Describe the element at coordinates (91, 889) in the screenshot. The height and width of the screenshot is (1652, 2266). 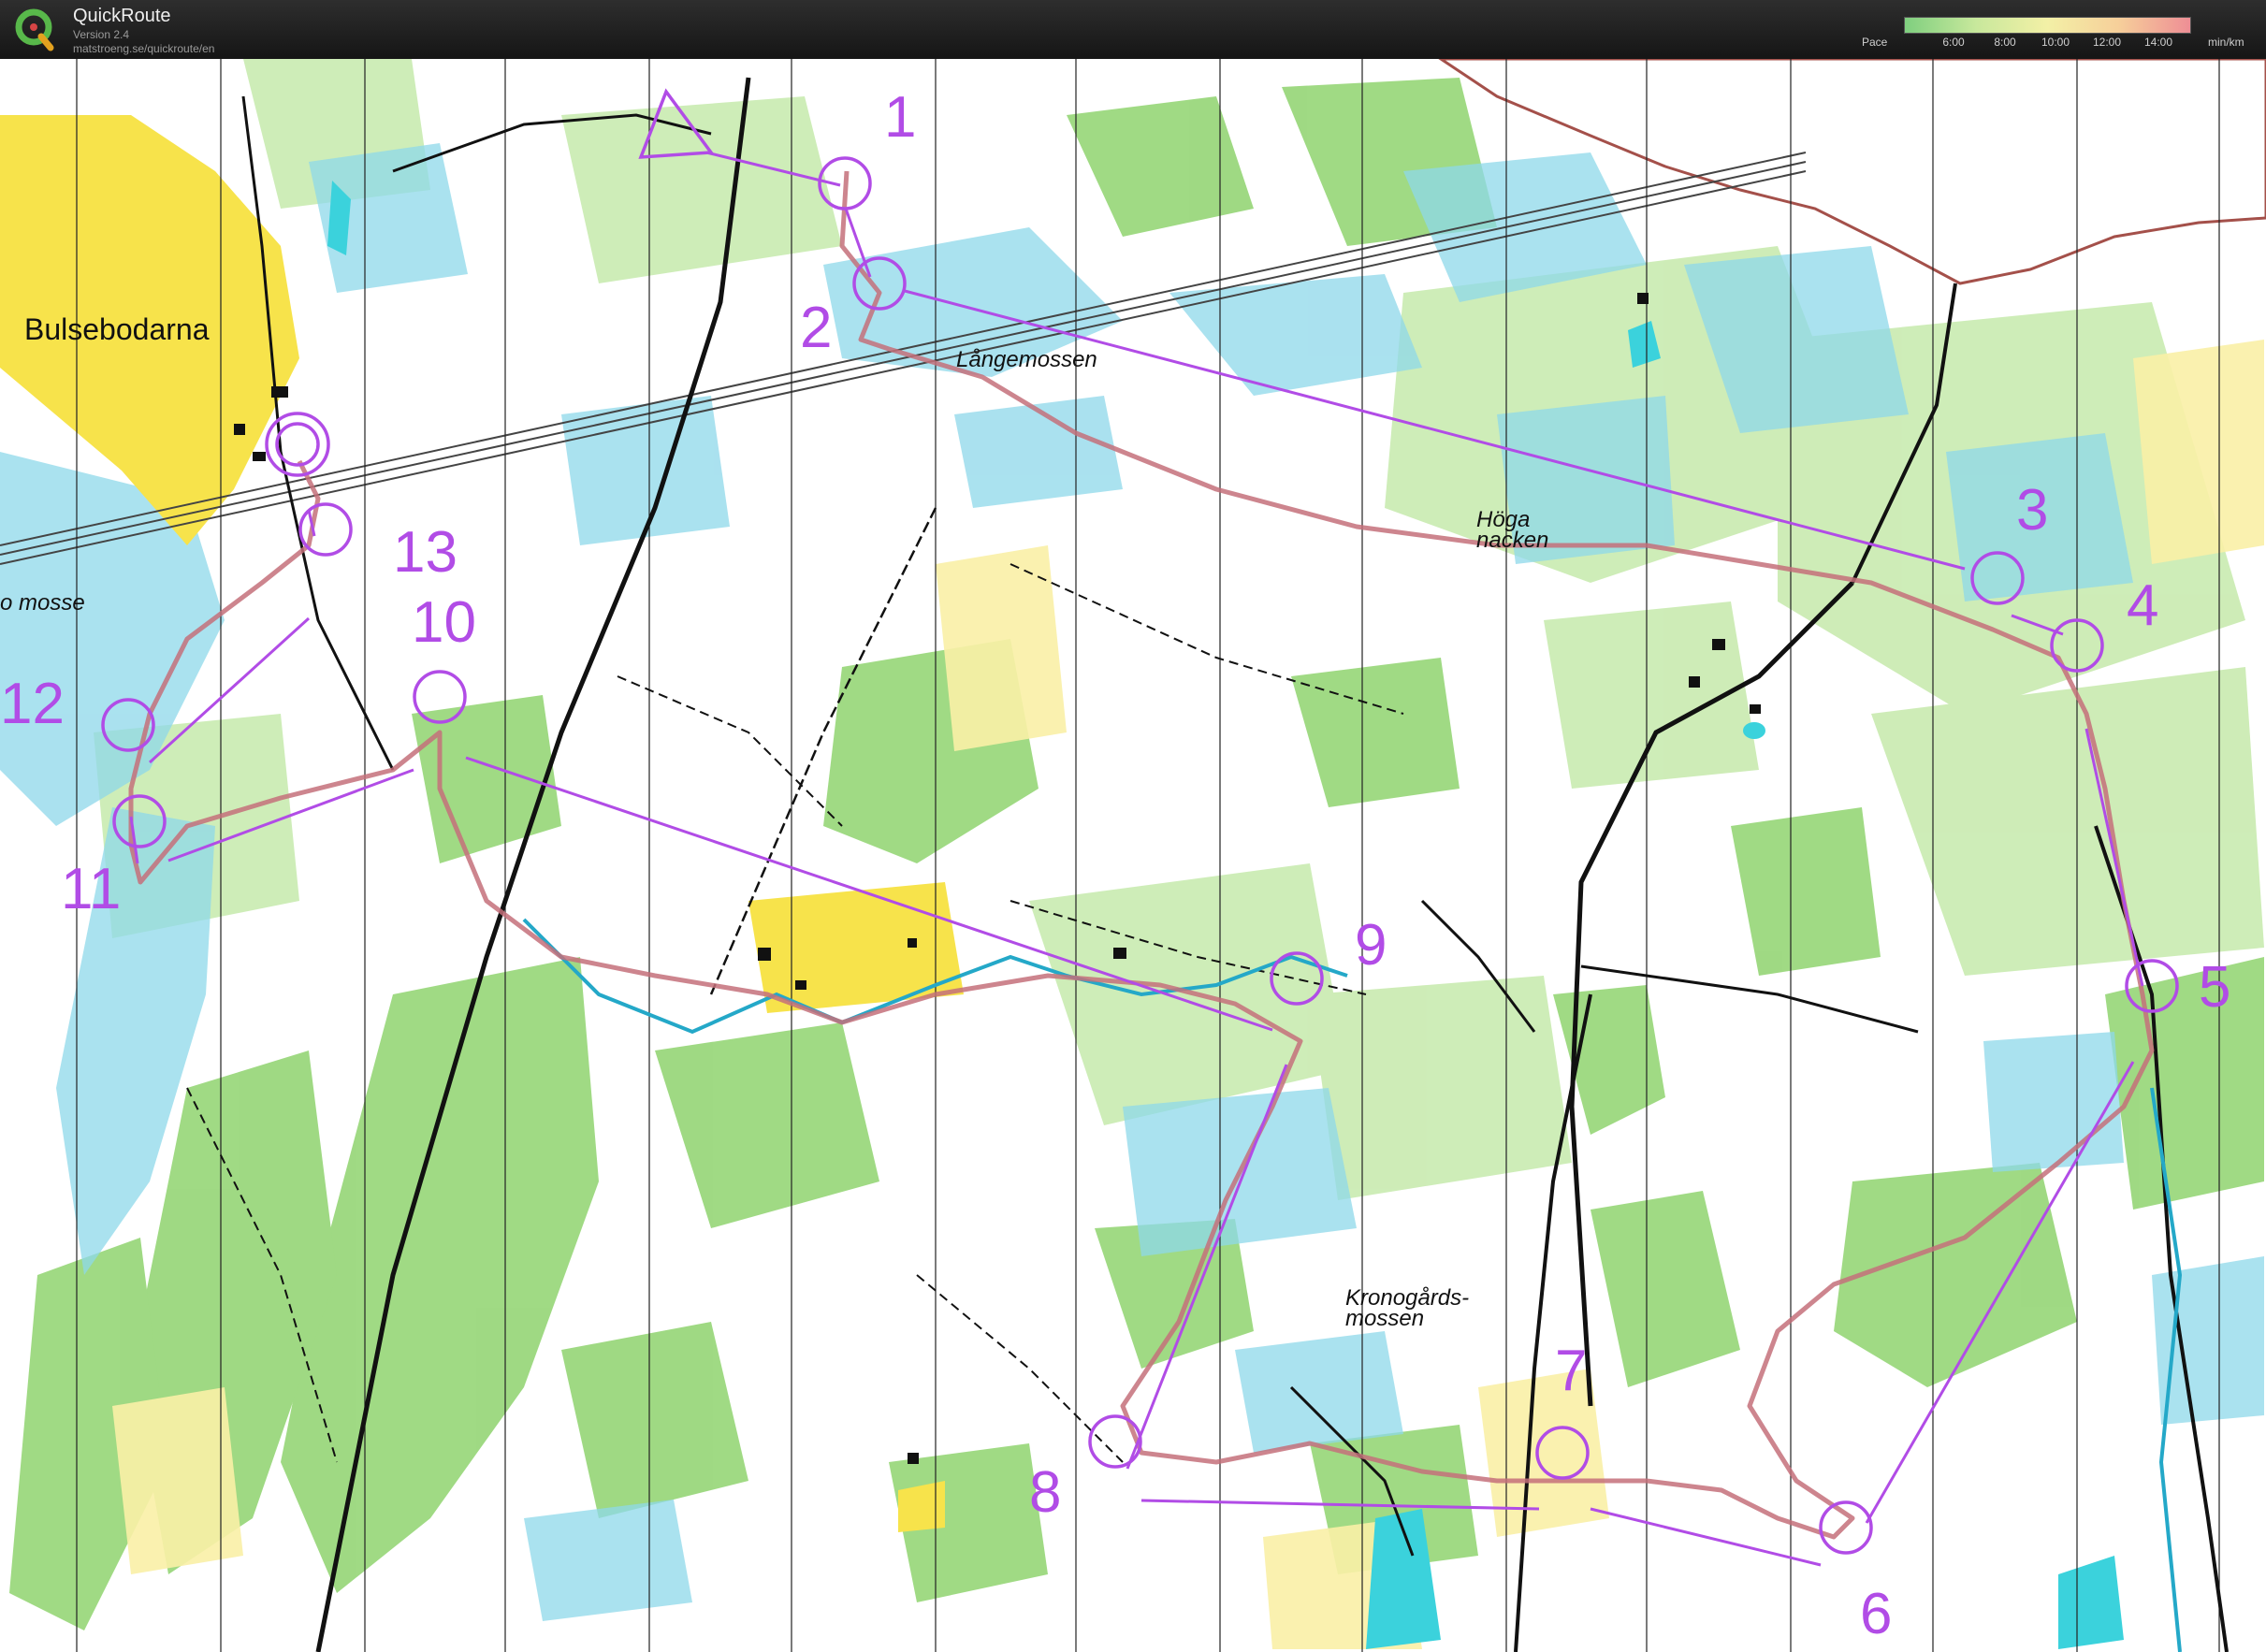
I see `control-number: 11` at that location.